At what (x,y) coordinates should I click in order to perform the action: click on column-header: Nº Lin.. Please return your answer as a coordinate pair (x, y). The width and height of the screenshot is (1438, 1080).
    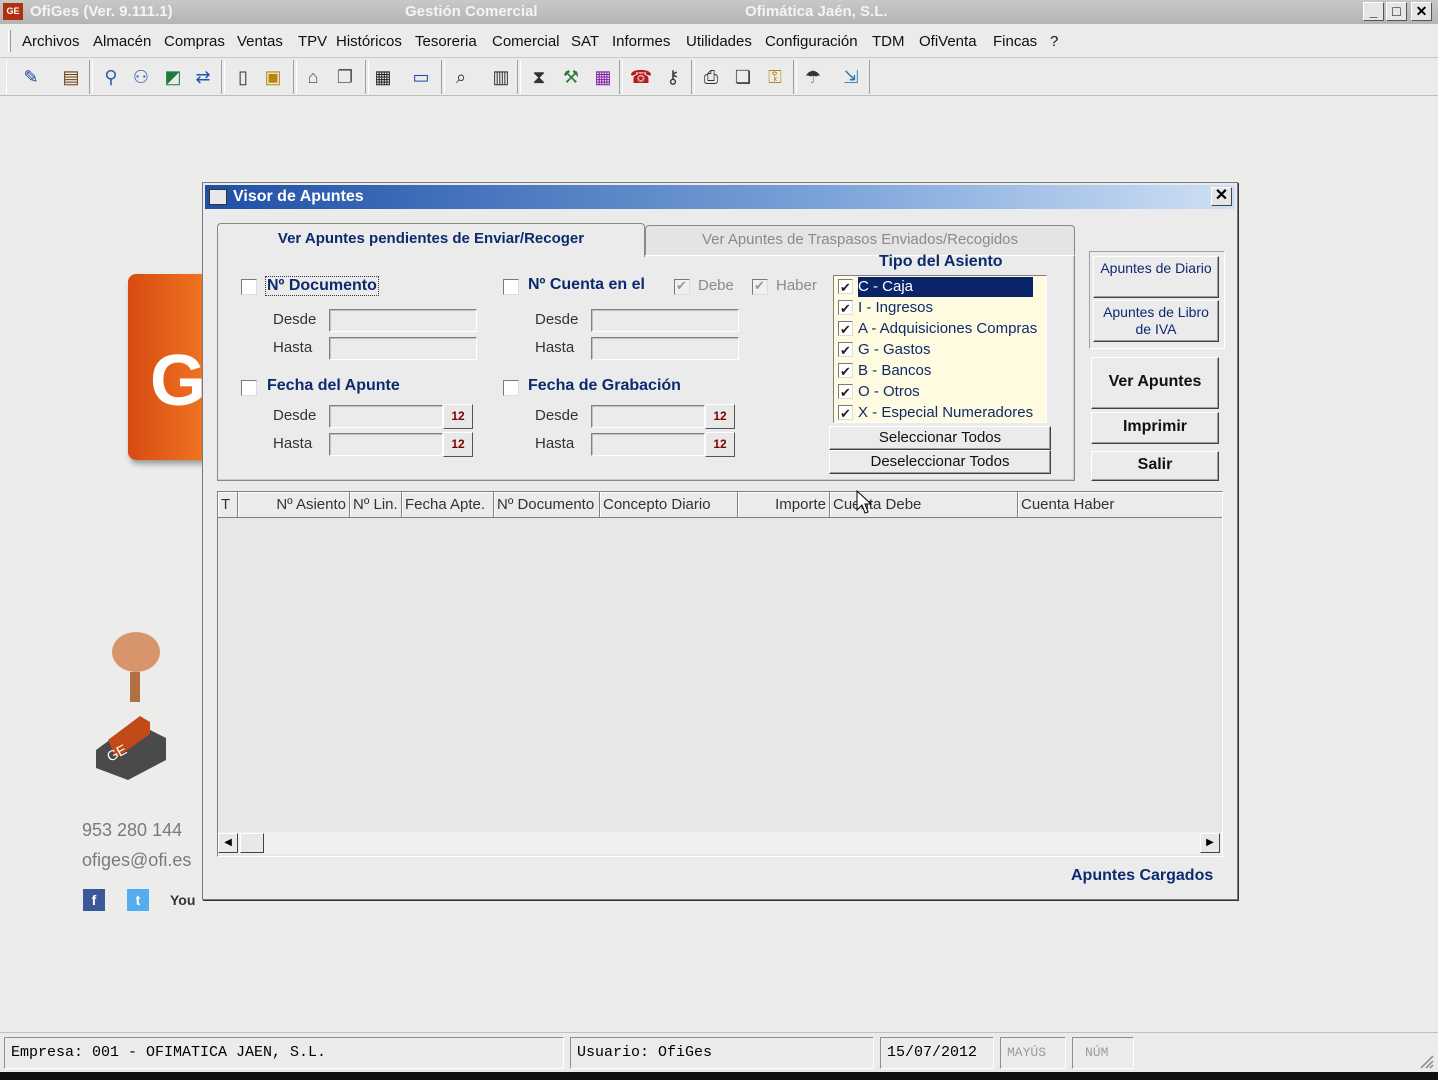
    Looking at the image, I should click on (376, 504).